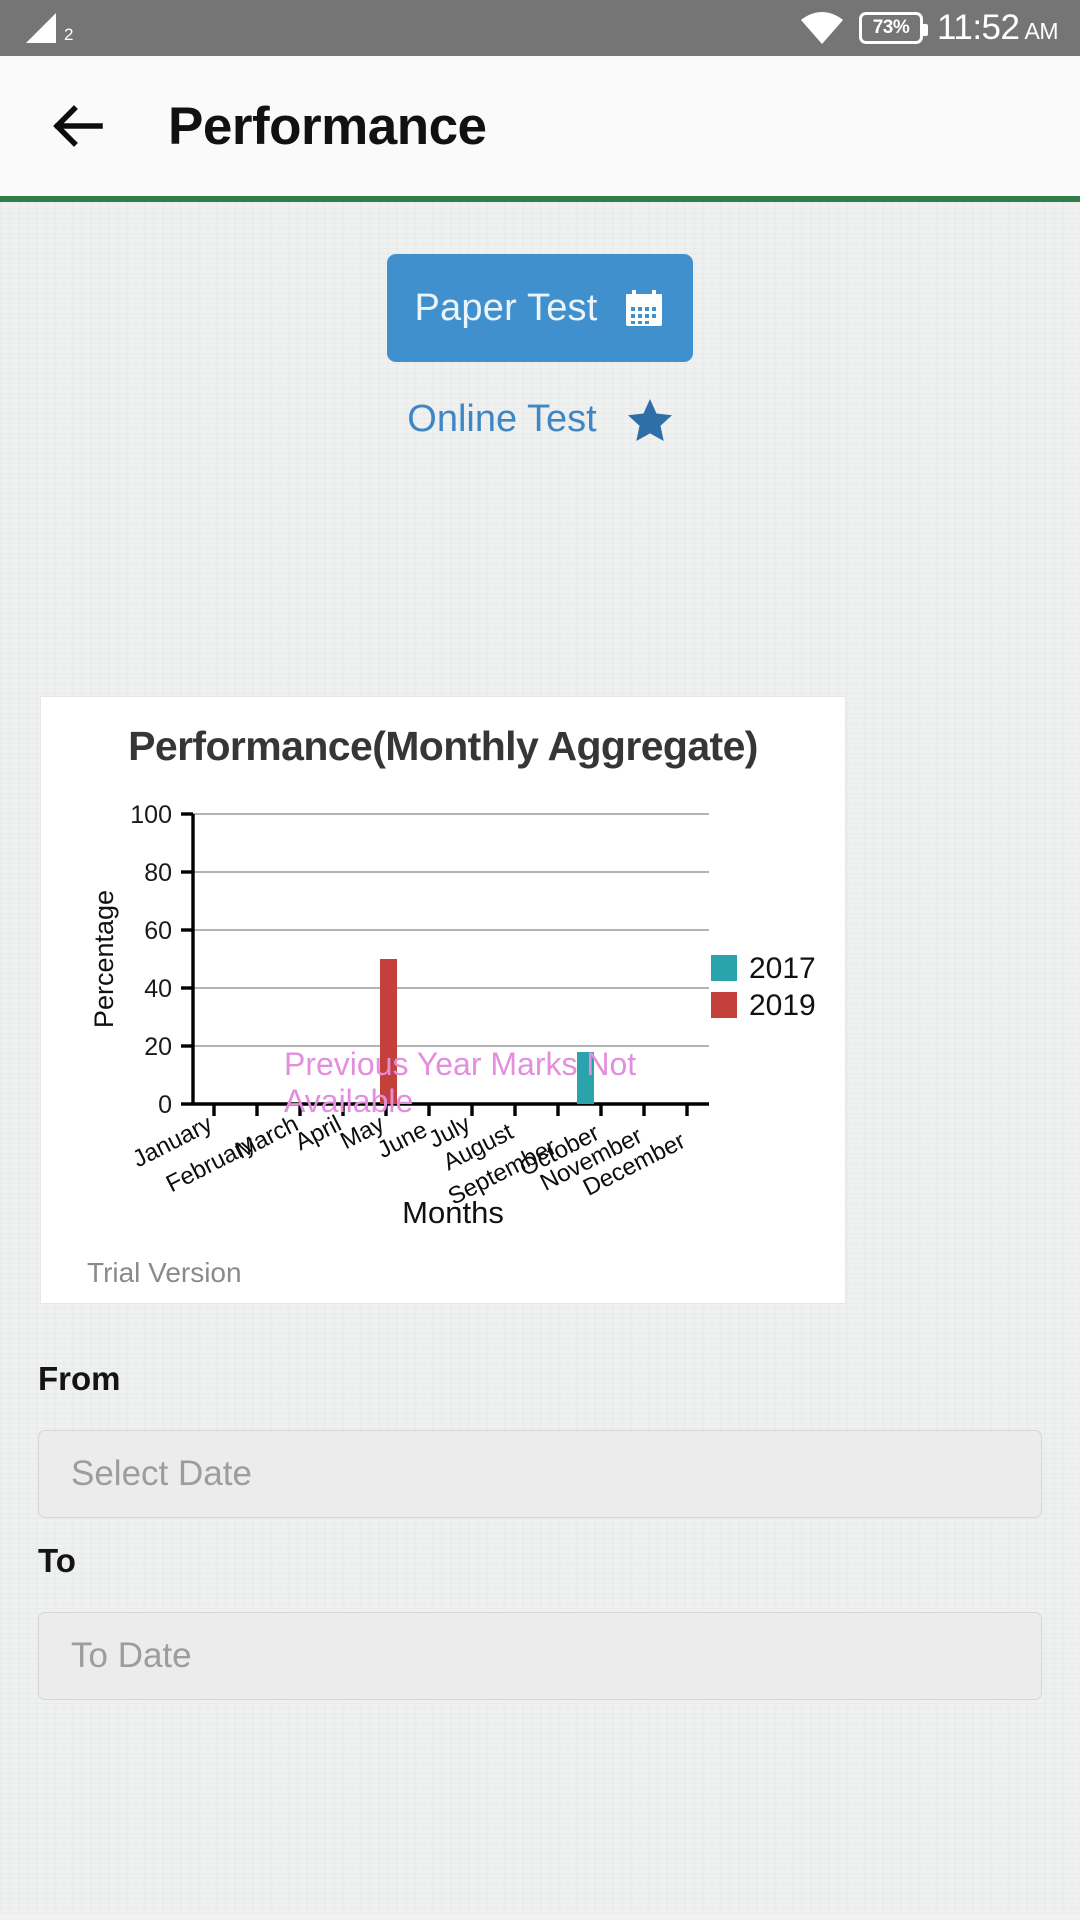 The width and height of the screenshot is (1080, 1920). What do you see at coordinates (724, 1005) in the screenshot?
I see `legend-swatch-2019` at bounding box center [724, 1005].